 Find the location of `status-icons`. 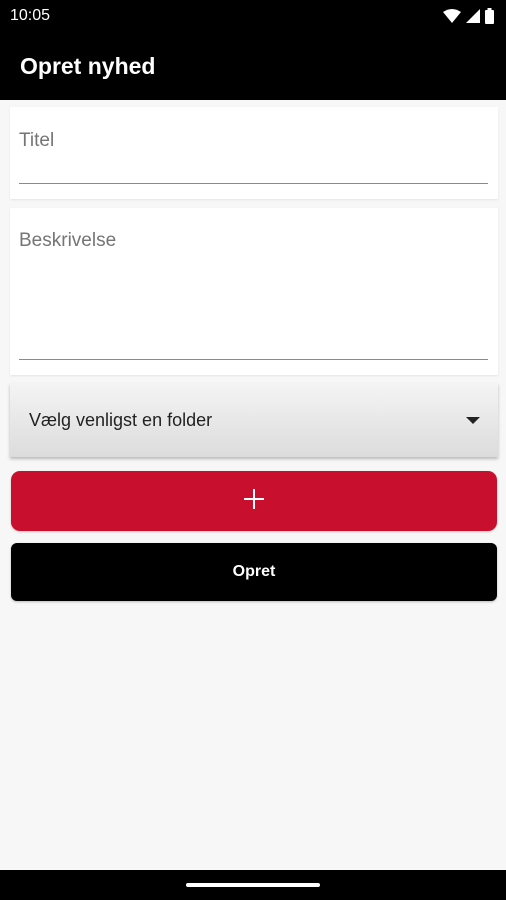

status-icons is located at coordinates (468, 16).